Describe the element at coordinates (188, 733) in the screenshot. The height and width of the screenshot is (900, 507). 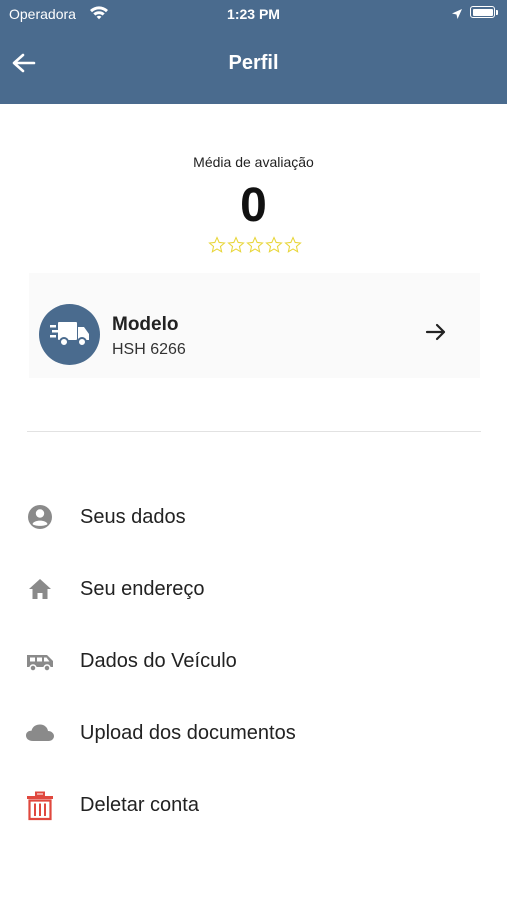
I see `menu-label: Upload dos documentos` at that location.